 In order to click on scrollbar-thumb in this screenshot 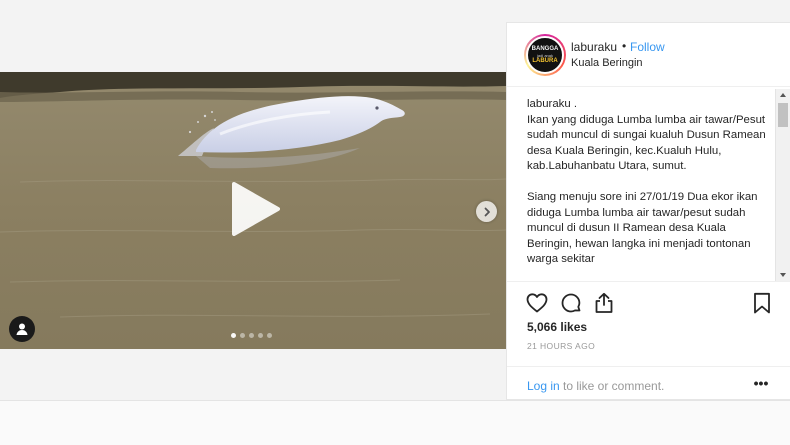, I will do `click(783, 115)`.